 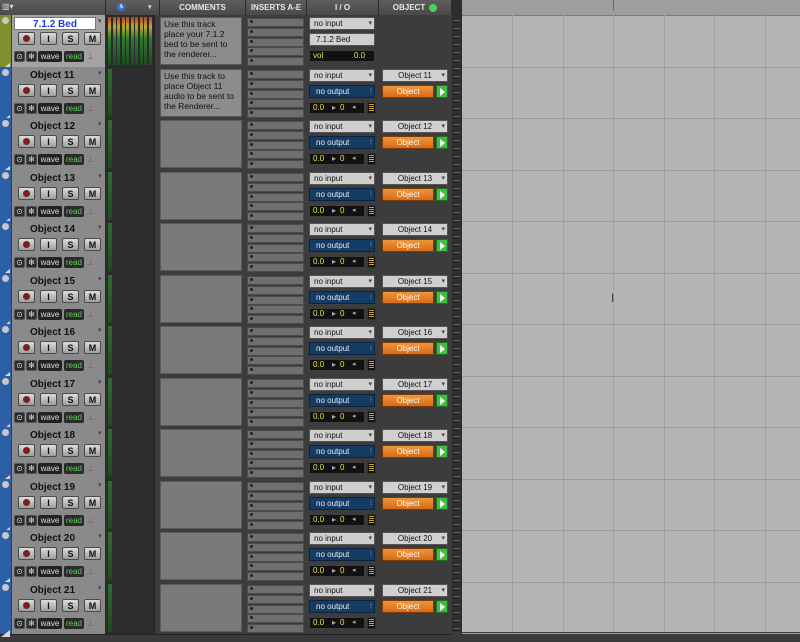 What do you see at coordinates (343, 7) in the screenshot?
I see `io-header: I / O` at bounding box center [343, 7].